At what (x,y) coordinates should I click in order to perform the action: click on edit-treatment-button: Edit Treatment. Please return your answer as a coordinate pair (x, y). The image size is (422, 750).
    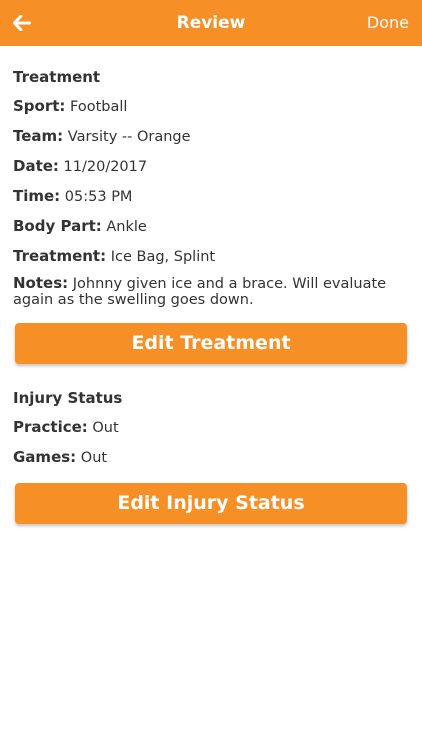
    Looking at the image, I should click on (211, 343).